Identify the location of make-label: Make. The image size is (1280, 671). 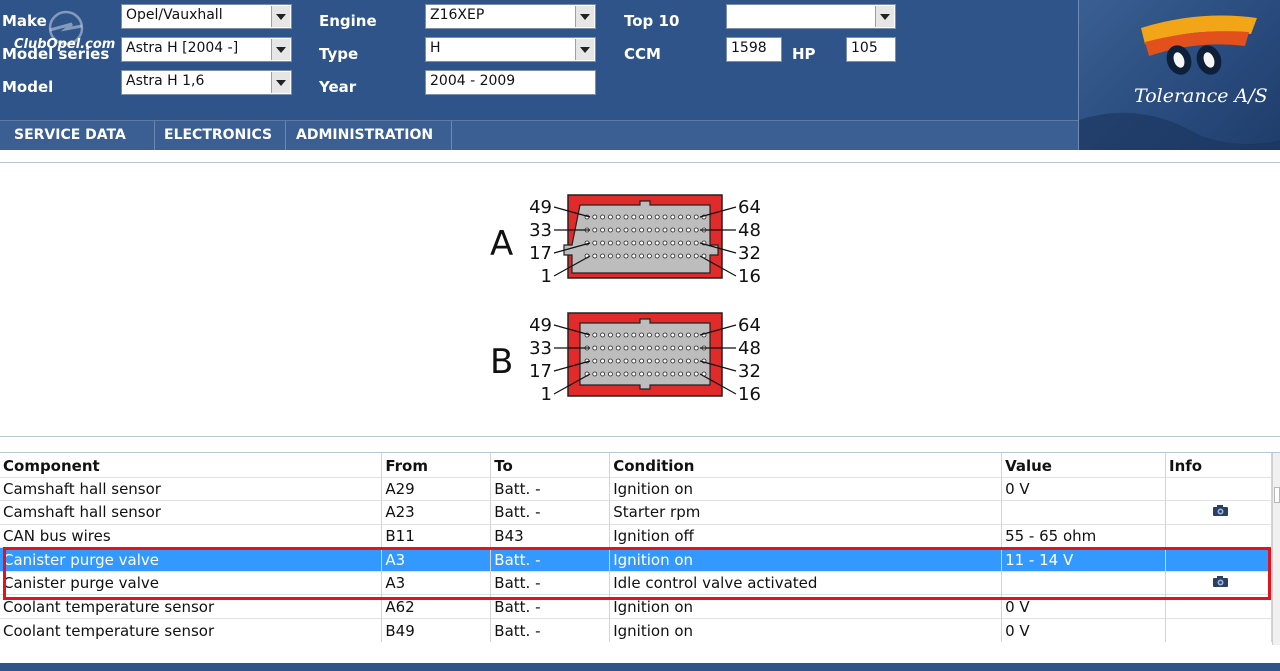
(24, 21).